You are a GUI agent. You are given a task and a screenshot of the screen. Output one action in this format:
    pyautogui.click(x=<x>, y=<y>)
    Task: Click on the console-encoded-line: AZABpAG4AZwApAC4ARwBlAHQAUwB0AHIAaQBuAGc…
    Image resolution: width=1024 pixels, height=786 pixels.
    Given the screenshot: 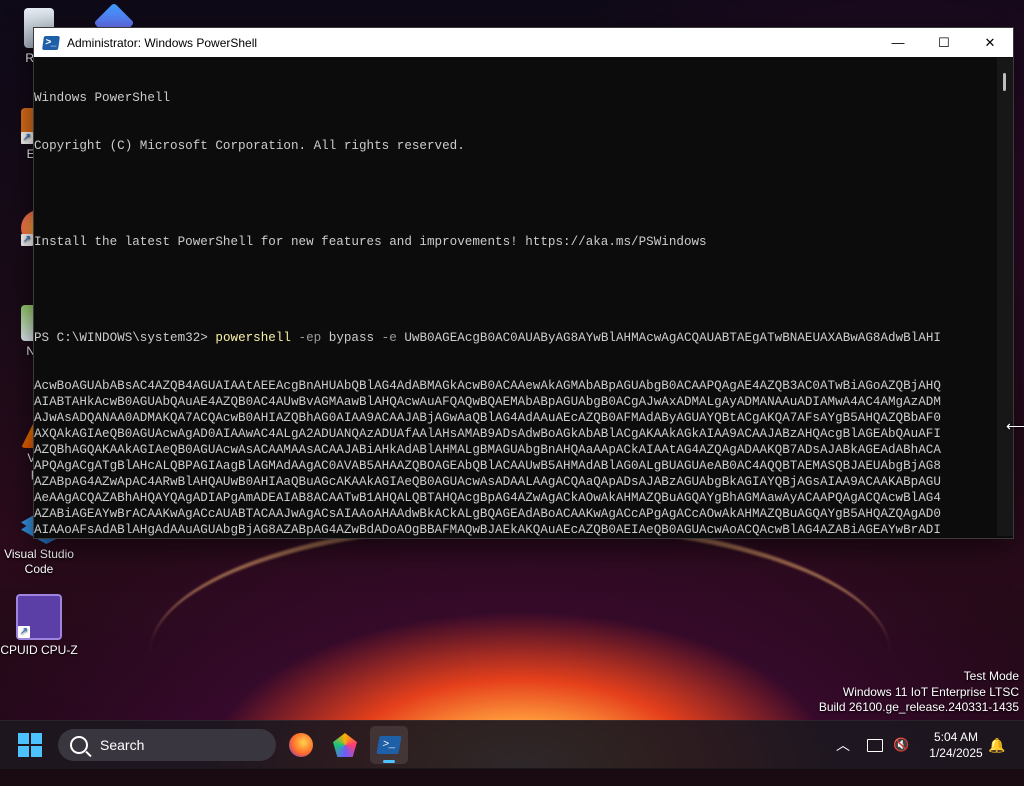 What is the action you would take?
    pyautogui.click(x=487, y=482)
    